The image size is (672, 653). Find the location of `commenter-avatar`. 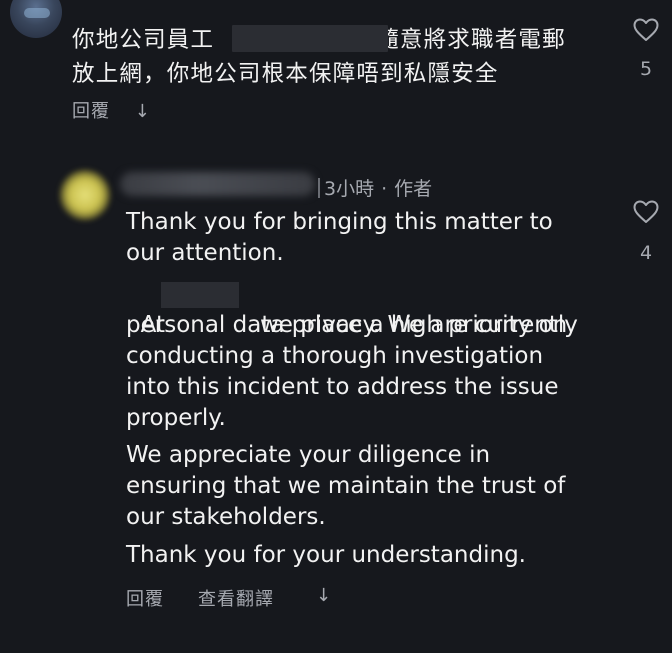

commenter-avatar is located at coordinates (36, 19).